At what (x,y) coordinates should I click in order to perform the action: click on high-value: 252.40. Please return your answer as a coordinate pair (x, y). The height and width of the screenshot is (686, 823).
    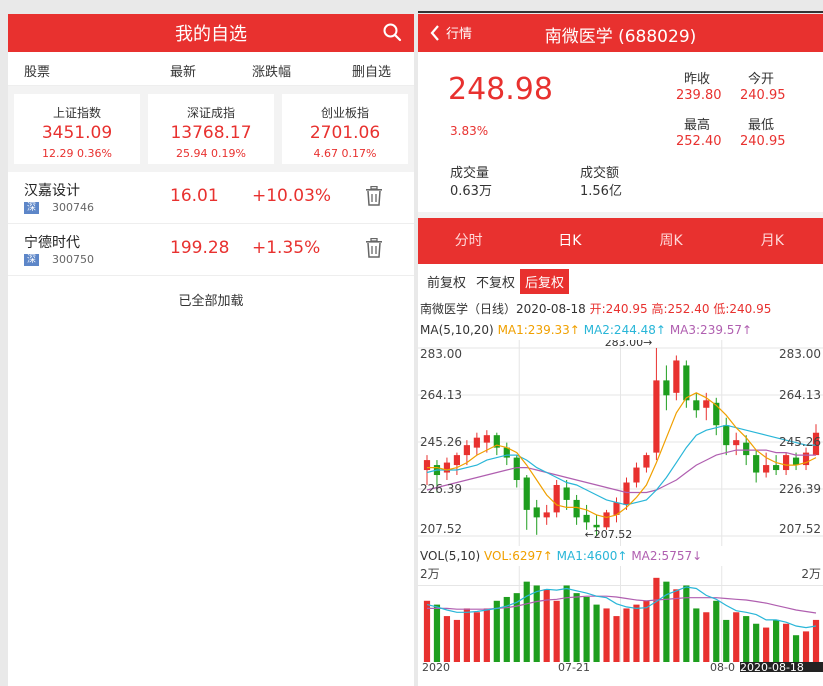
    Looking at the image, I should click on (699, 141).